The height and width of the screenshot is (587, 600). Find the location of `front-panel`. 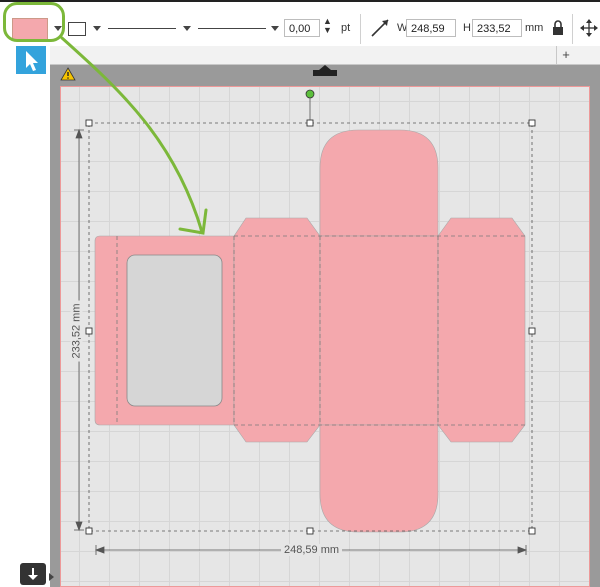

front-panel is located at coordinates (379, 330).